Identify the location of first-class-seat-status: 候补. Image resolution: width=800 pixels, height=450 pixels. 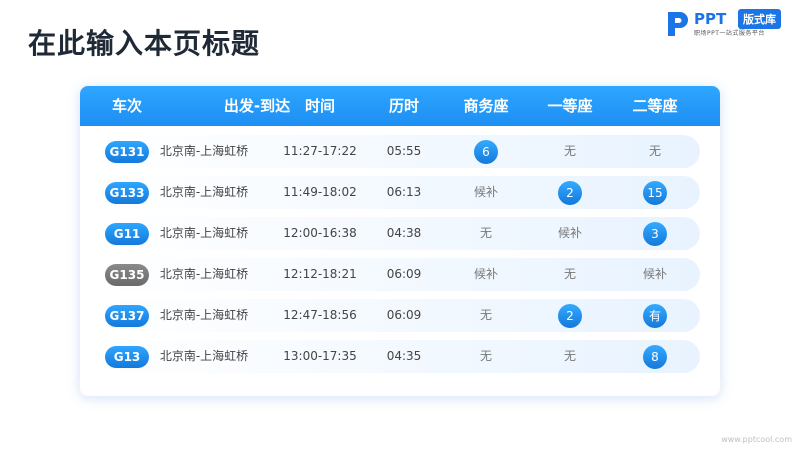
(570, 233).